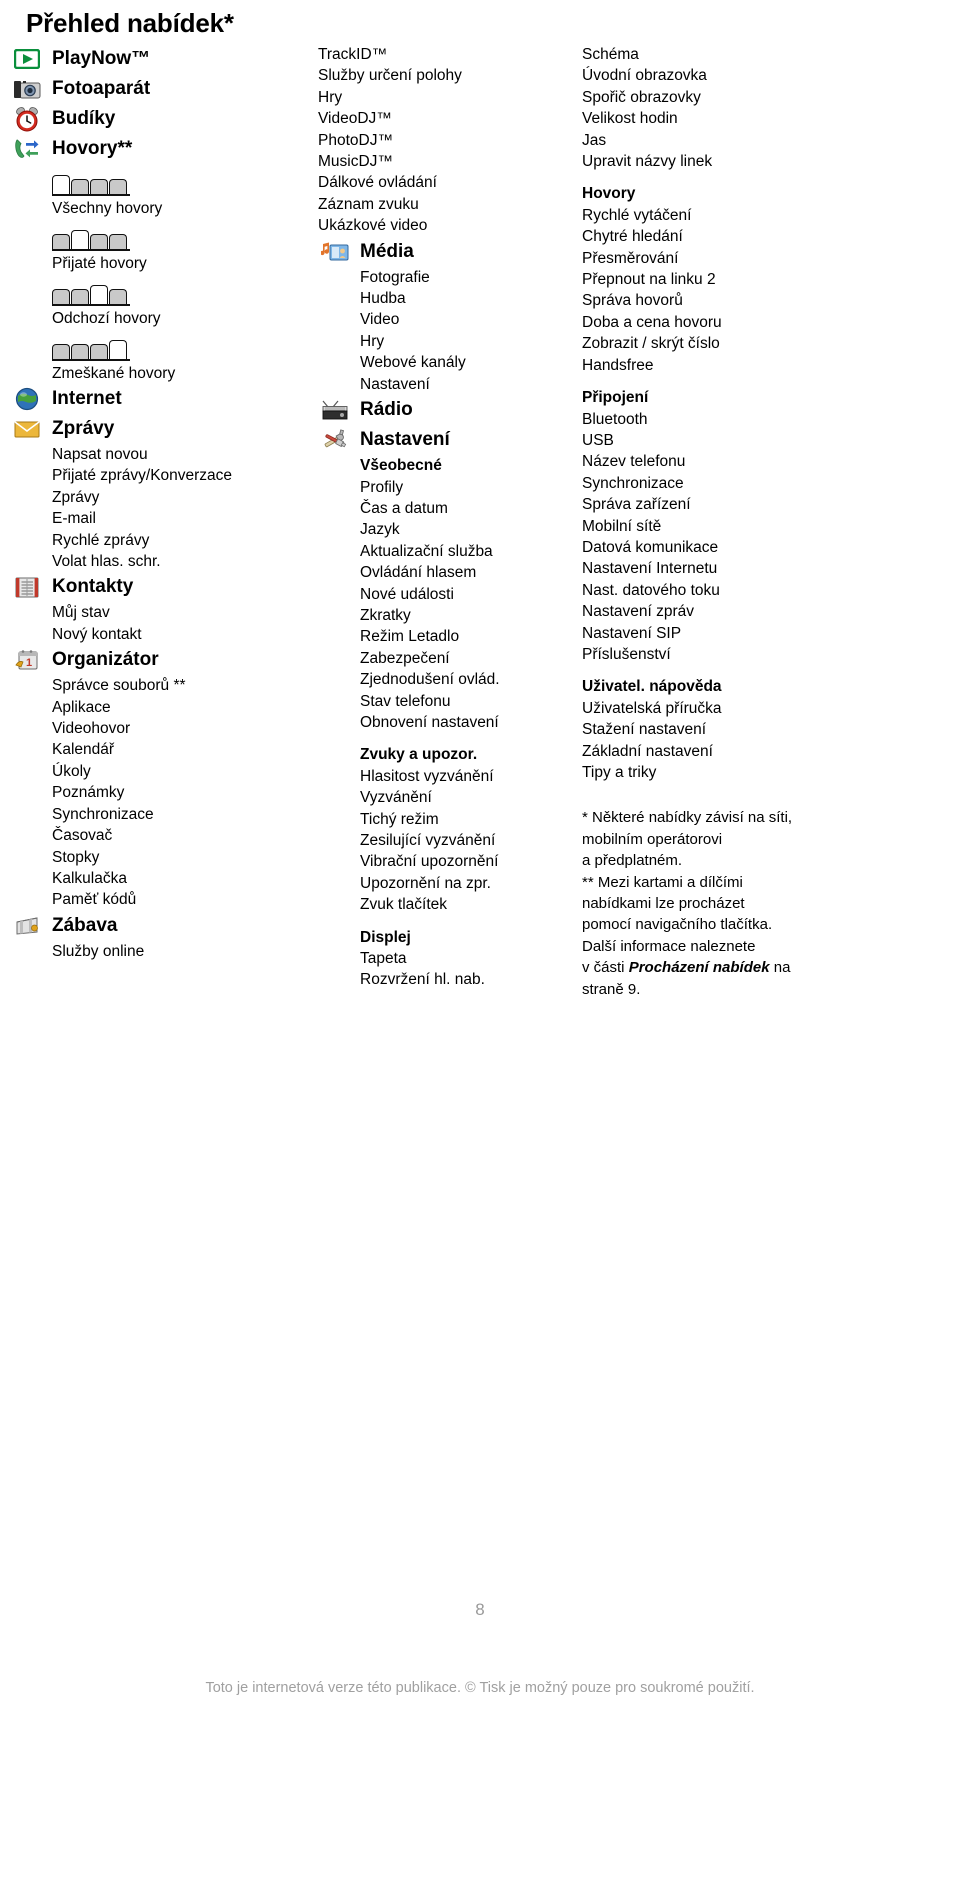 This screenshot has width=960, height=1881. What do you see at coordinates (160, 899) in the screenshot?
I see `submenu-item: Paměť kódů` at bounding box center [160, 899].